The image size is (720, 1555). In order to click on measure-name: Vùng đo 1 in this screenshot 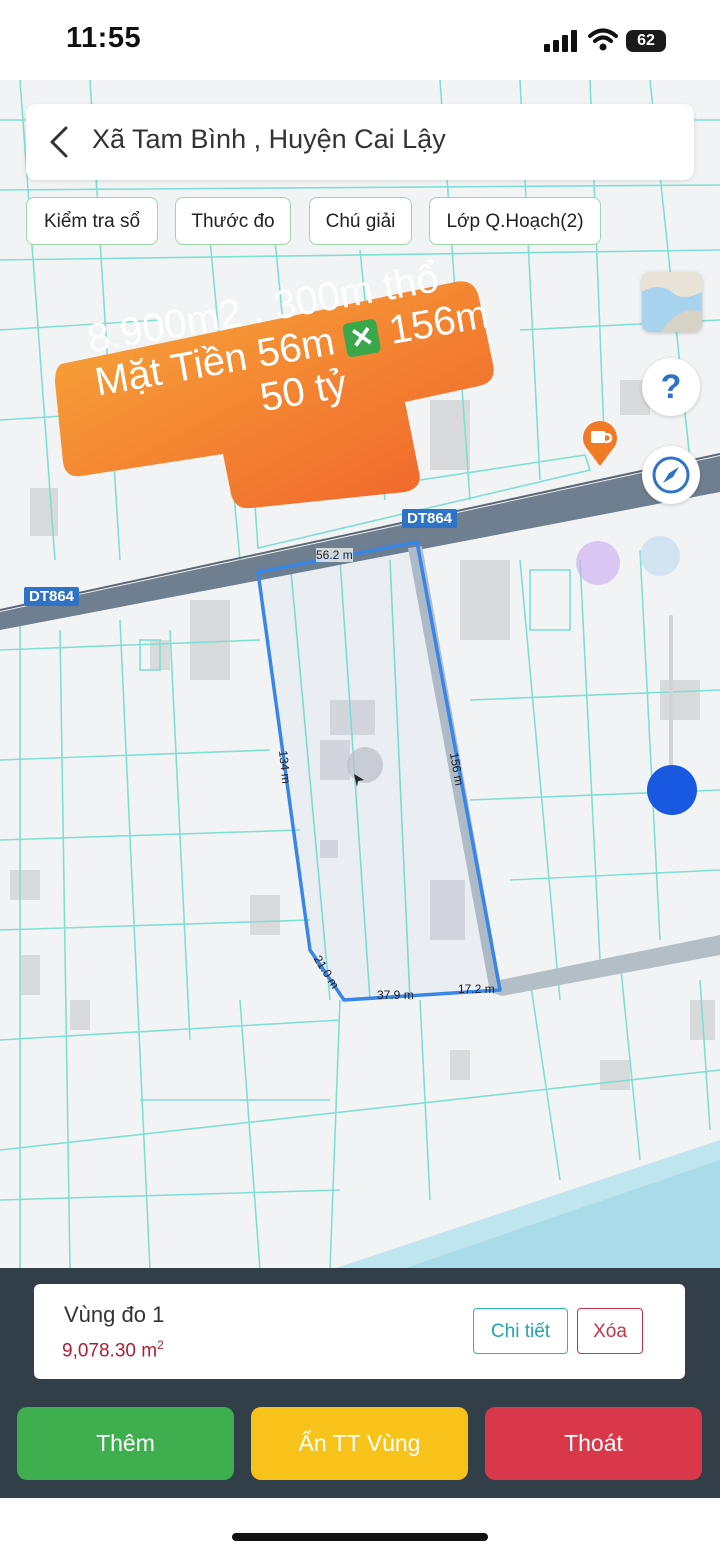, I will do `click(114, 1314)`.